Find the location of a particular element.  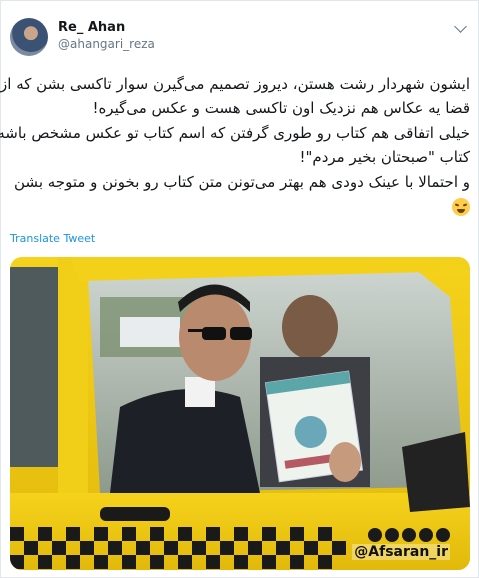

watermark-handle: @Afsaran_ir is located at coordinates (401, 552).